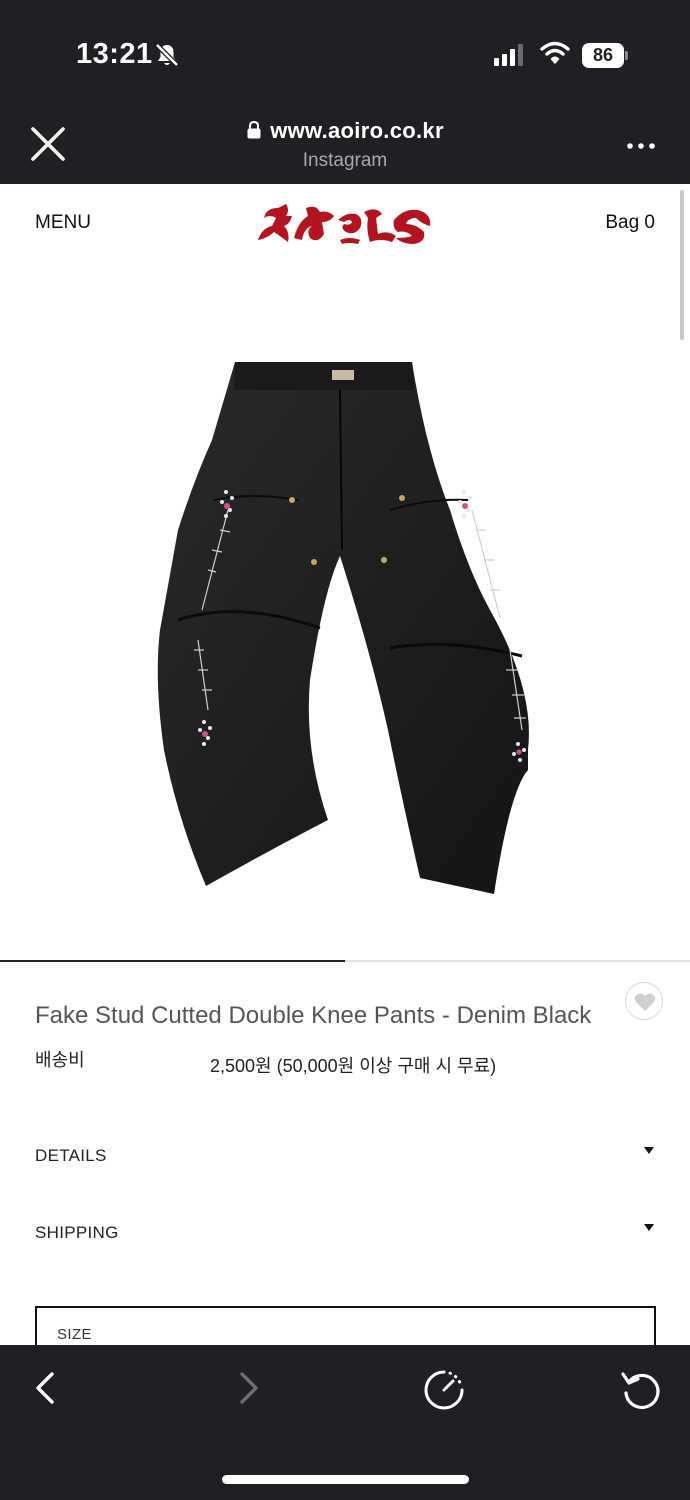  What do you see at coordinates (357, 130) in the screenshot?
I see `url-text: www.aoiro.co.kr` at bounding box center [357, 130].